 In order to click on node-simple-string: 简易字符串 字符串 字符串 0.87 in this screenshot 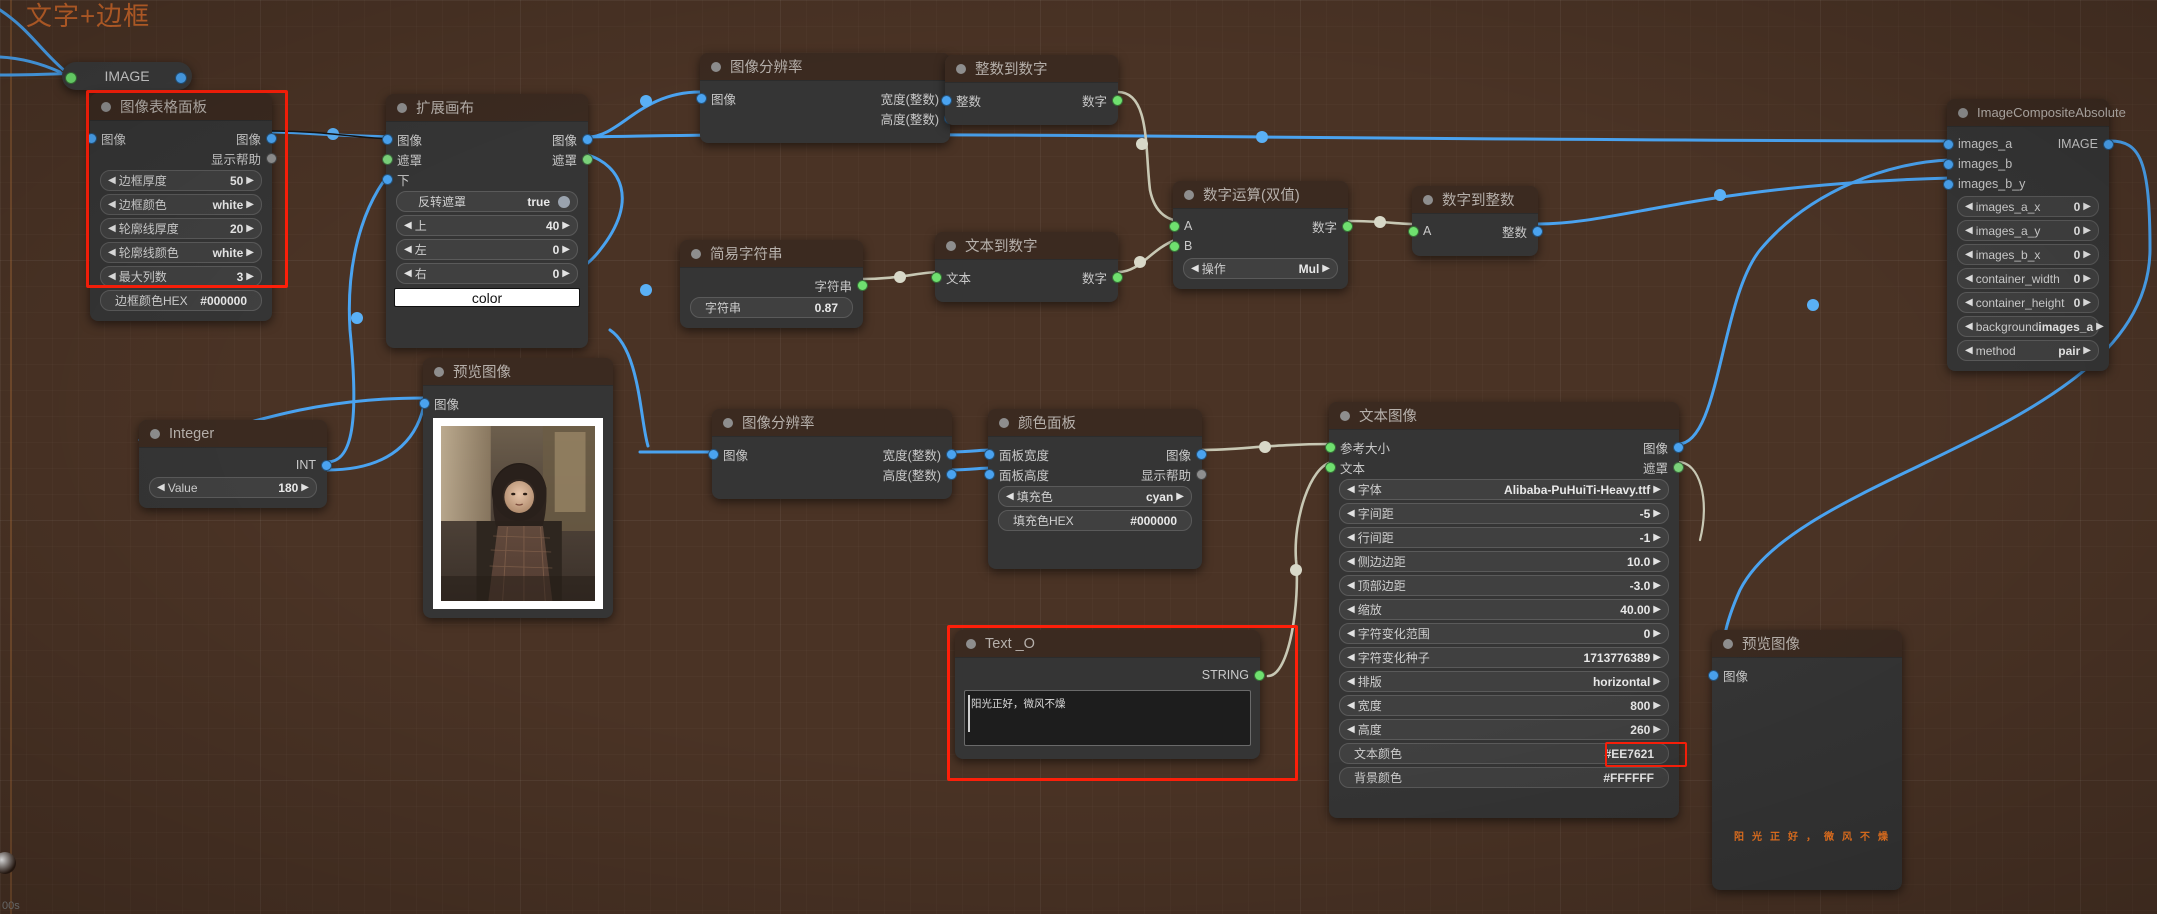, I will do `click(774, 284)`.